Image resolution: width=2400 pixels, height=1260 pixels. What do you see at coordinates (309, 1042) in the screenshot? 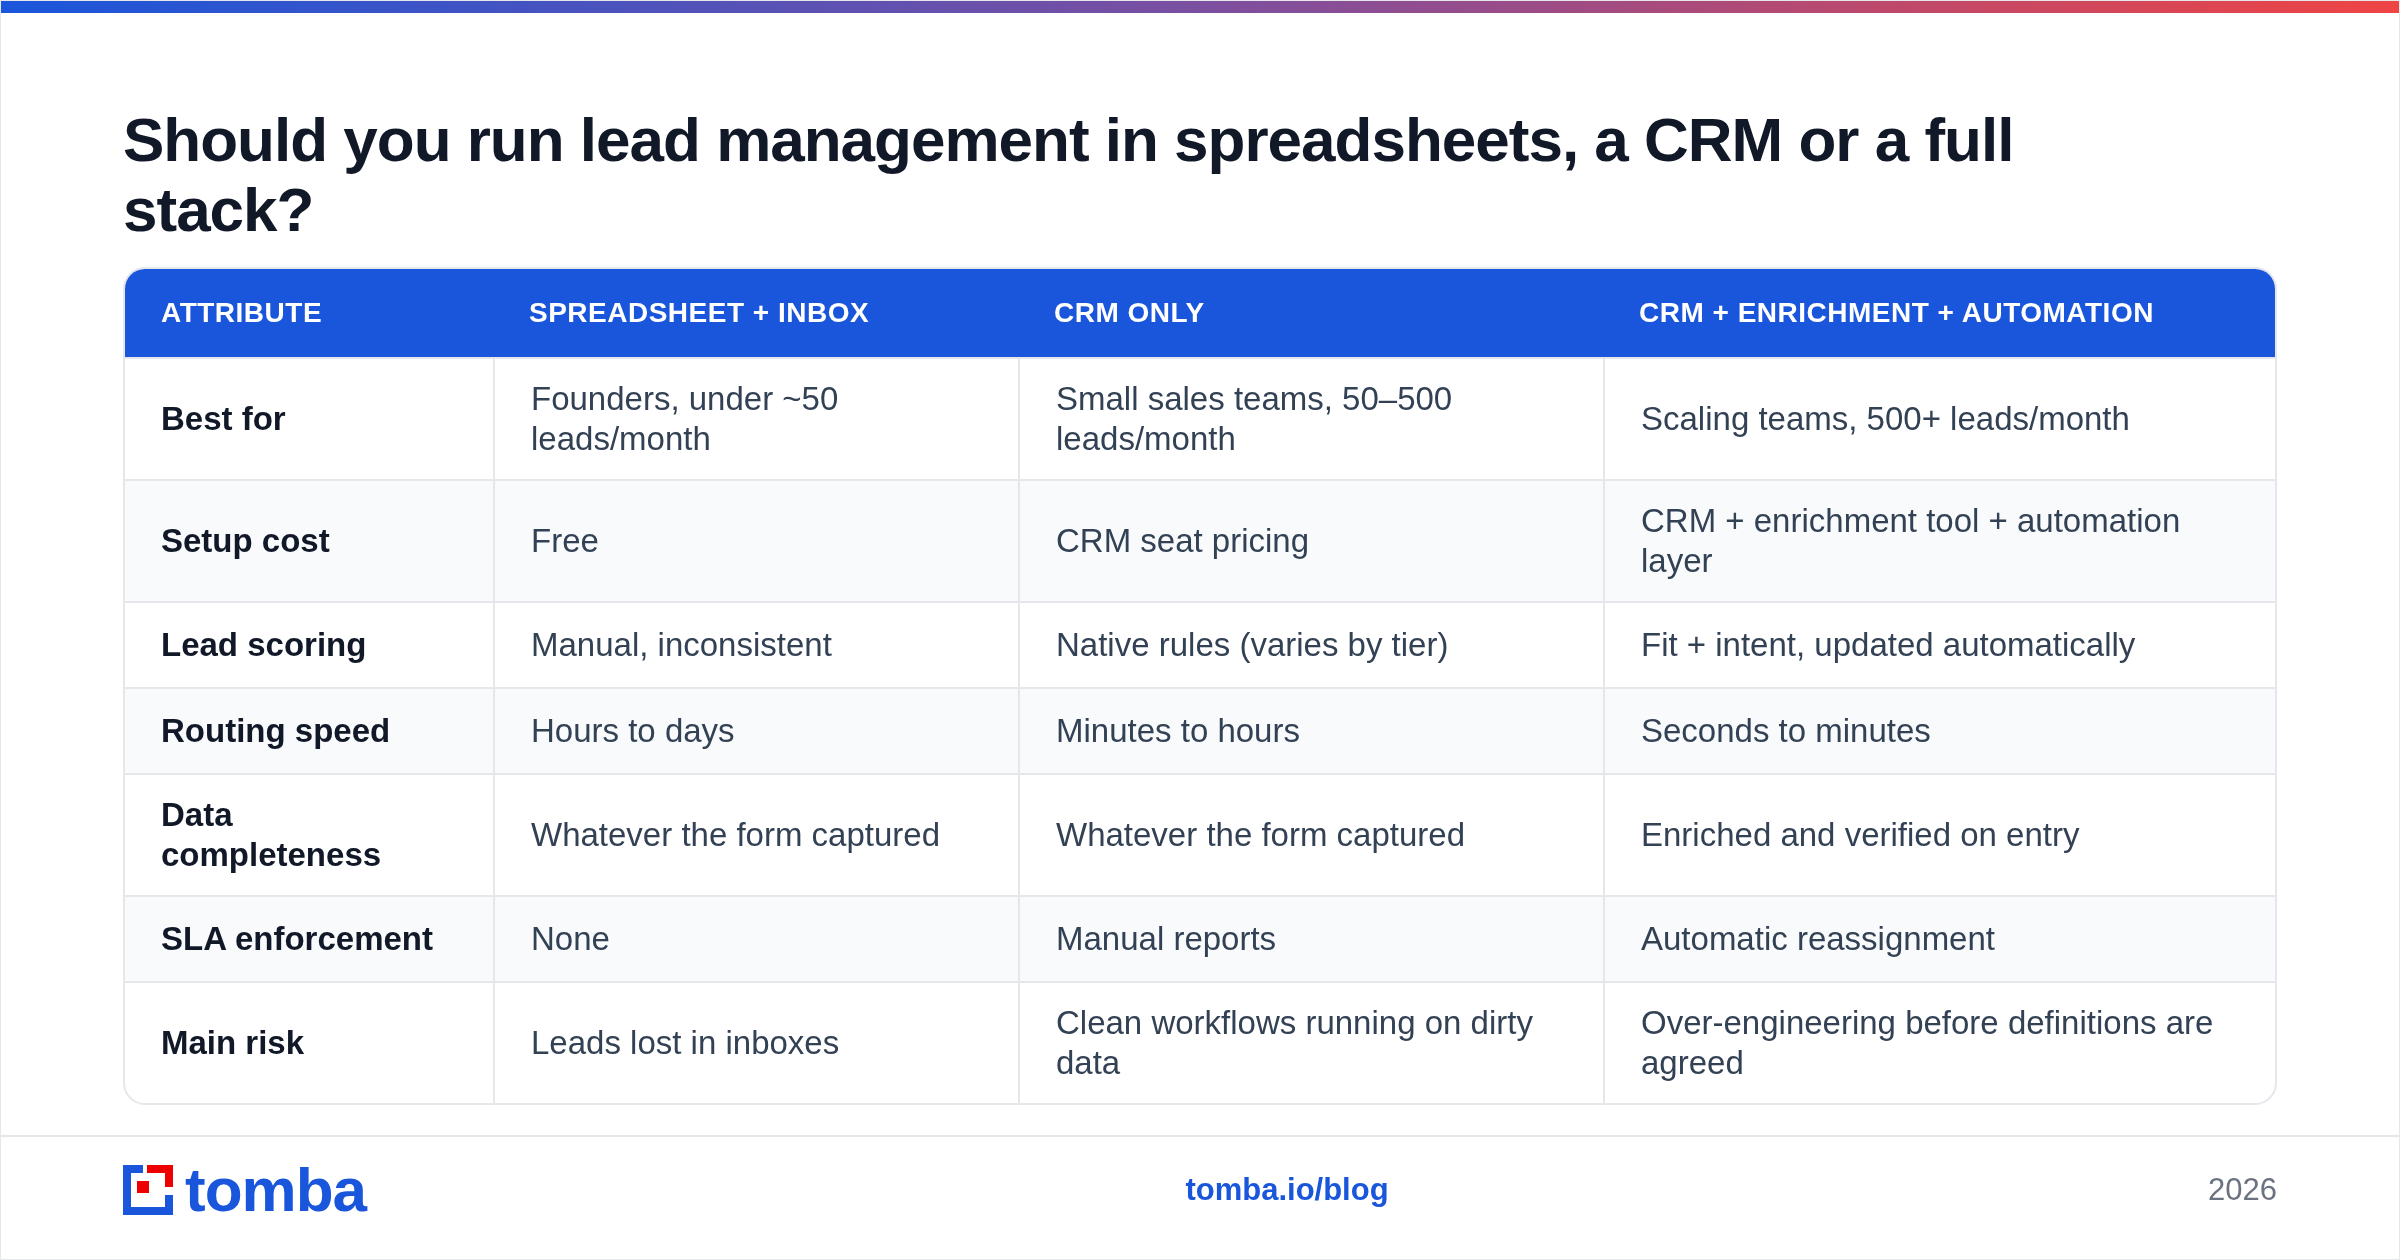
I see `row-label: Main risk` at bounding box center [309, 1042].